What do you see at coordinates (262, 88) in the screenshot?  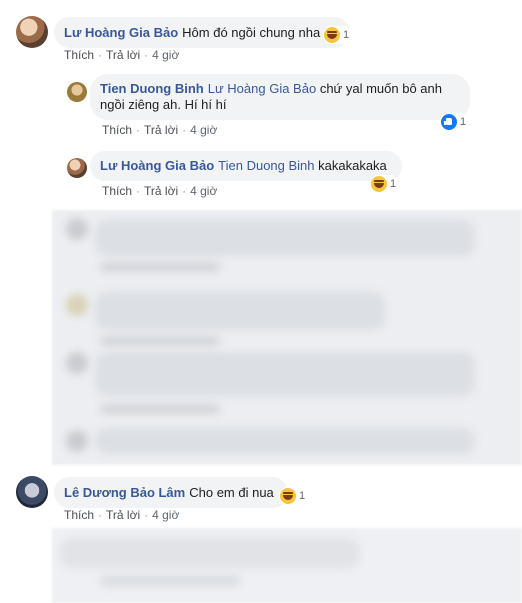 I see `reply-mention: Lư Hoàng Gia Bảo` at bounding box center [262, 88].